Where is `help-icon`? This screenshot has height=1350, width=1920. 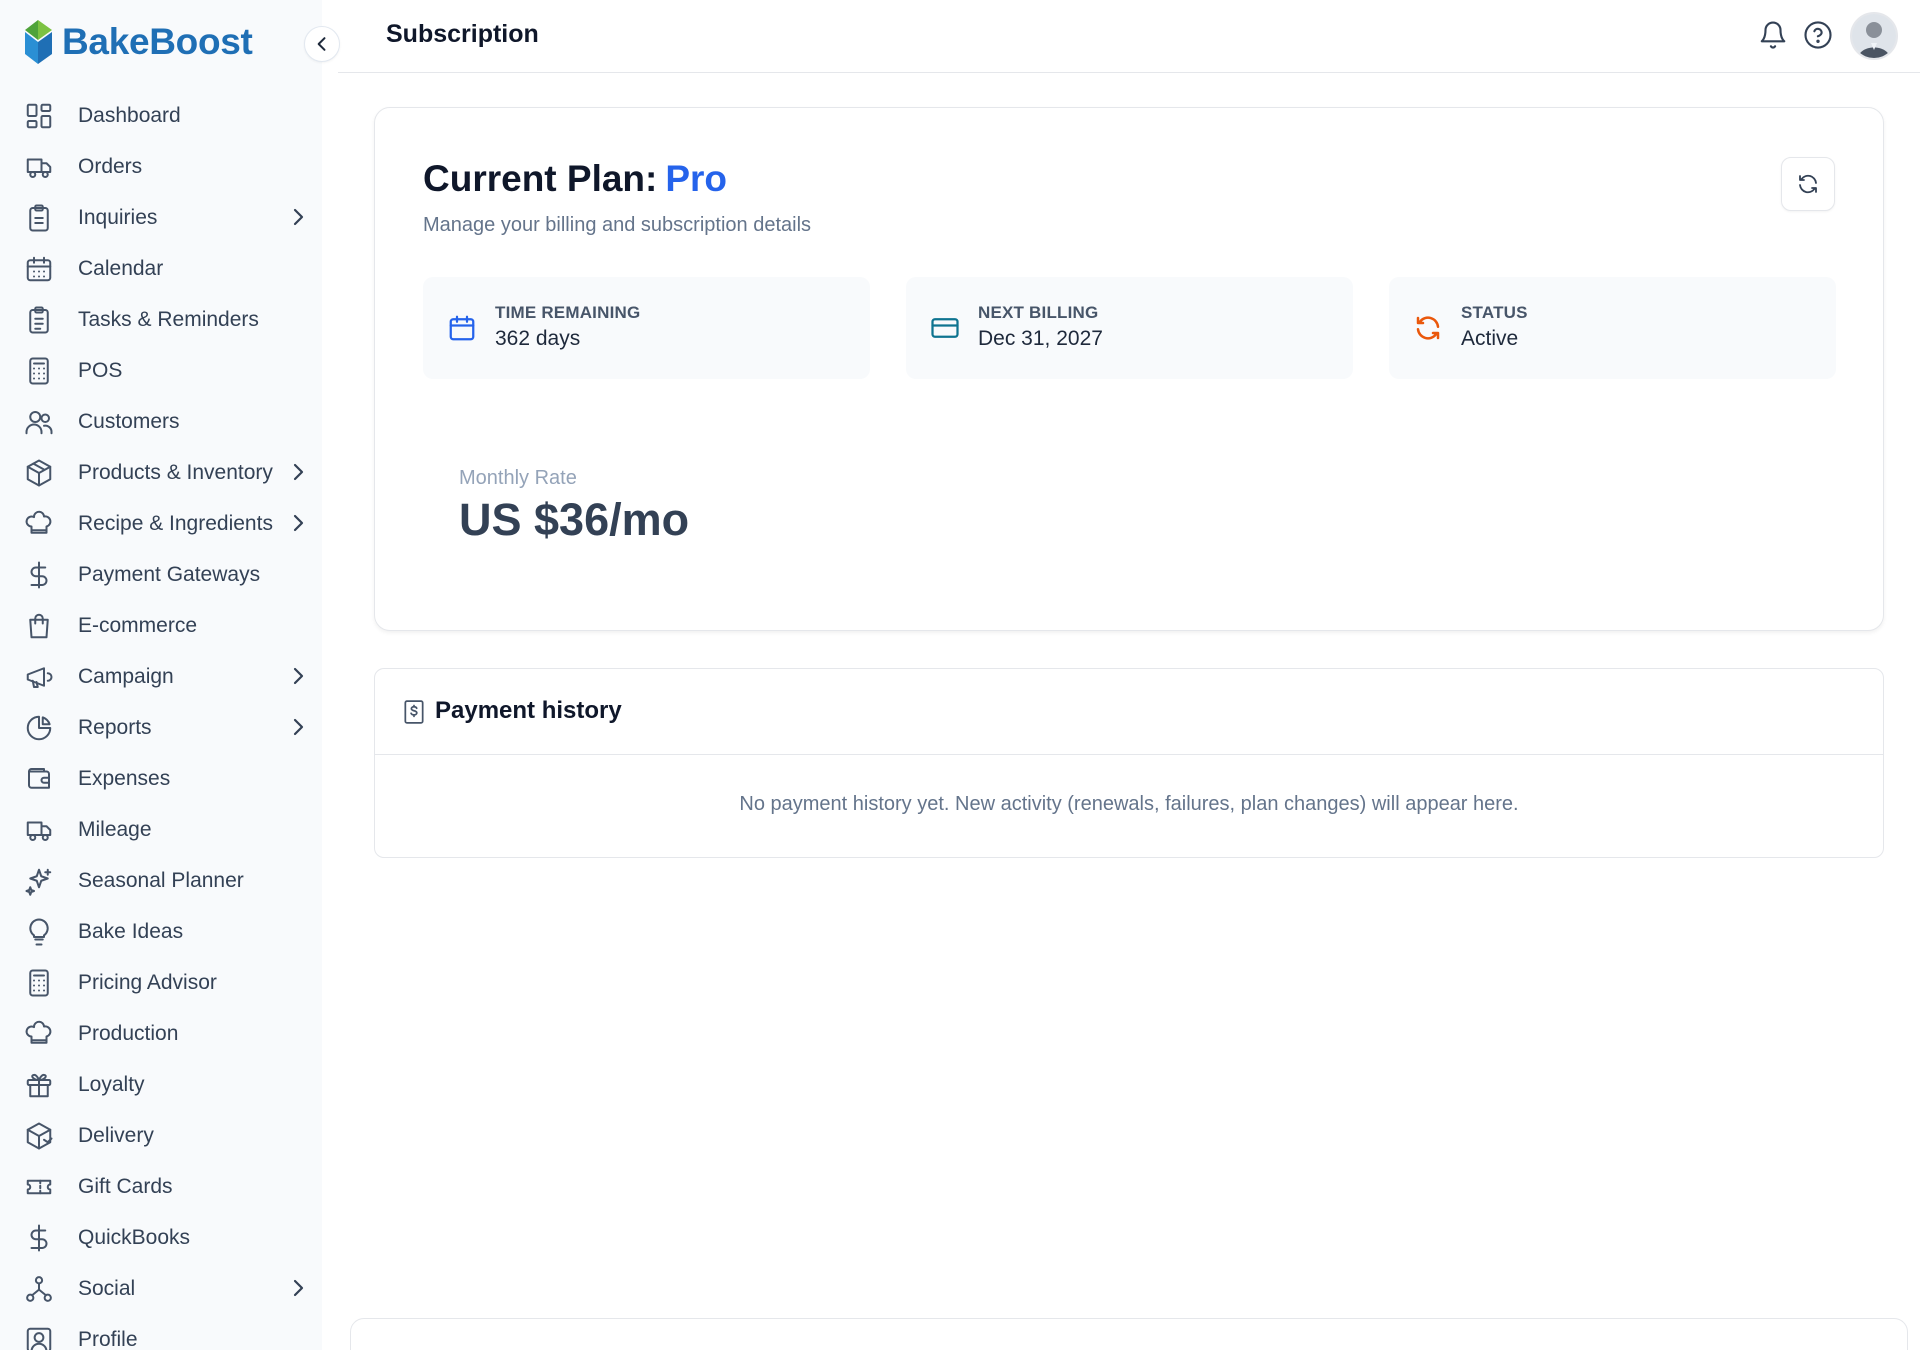 help-icon is located at coordinates (1818, 35).